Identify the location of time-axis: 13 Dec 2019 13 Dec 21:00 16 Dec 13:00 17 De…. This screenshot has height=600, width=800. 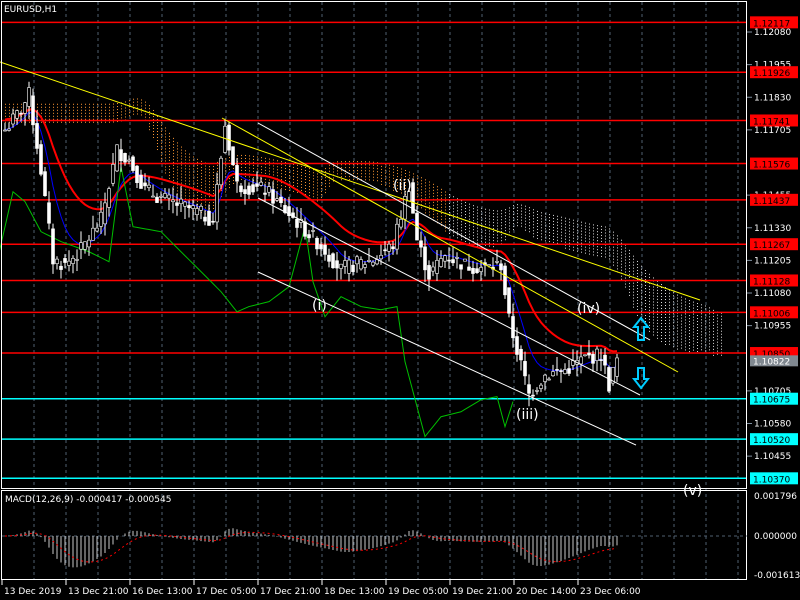
(321, 588).